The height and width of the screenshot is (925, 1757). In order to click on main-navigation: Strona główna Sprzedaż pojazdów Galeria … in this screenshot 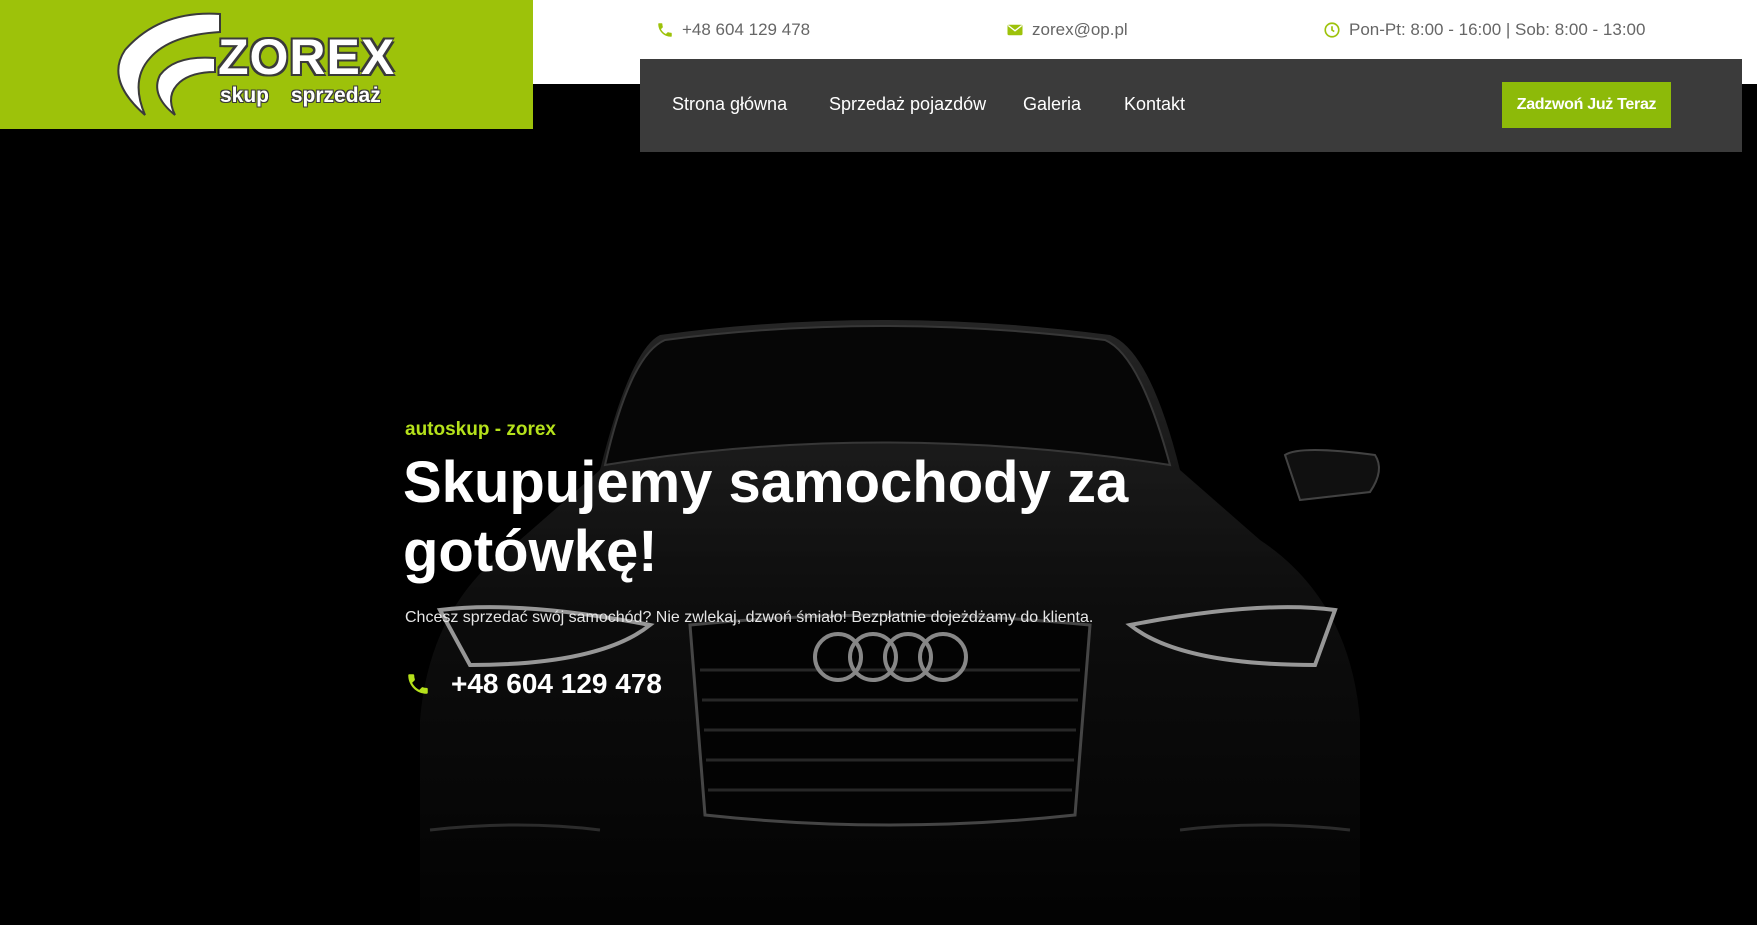, I will do `click(1191, 105)`.